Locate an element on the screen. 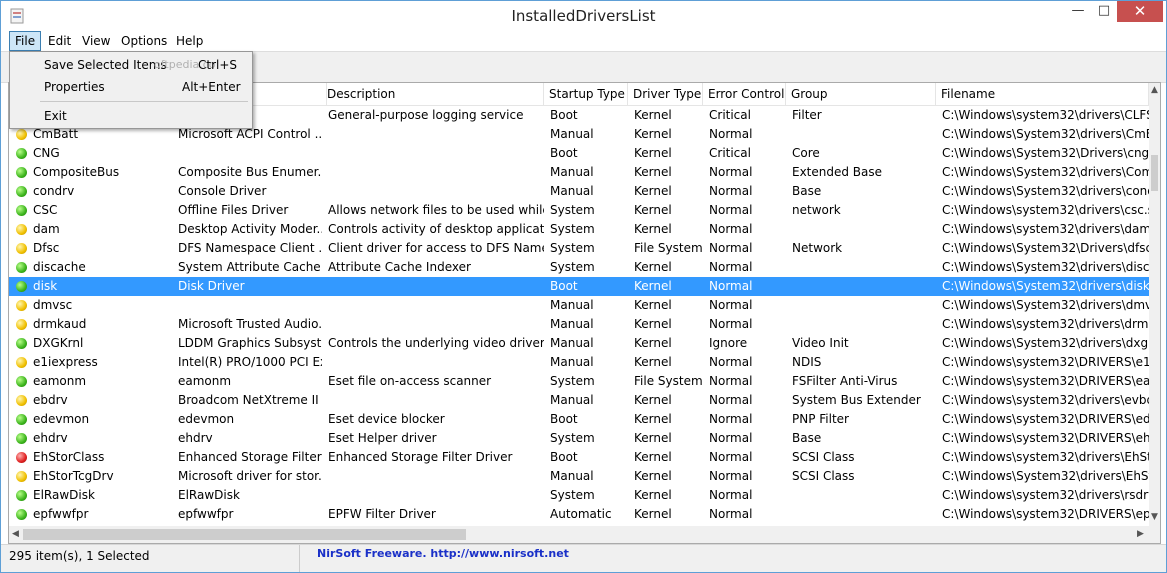 This screenshot has width=1167, height=573. driver-name-cell: epfwwfpr is located at coordinates (61, 514).